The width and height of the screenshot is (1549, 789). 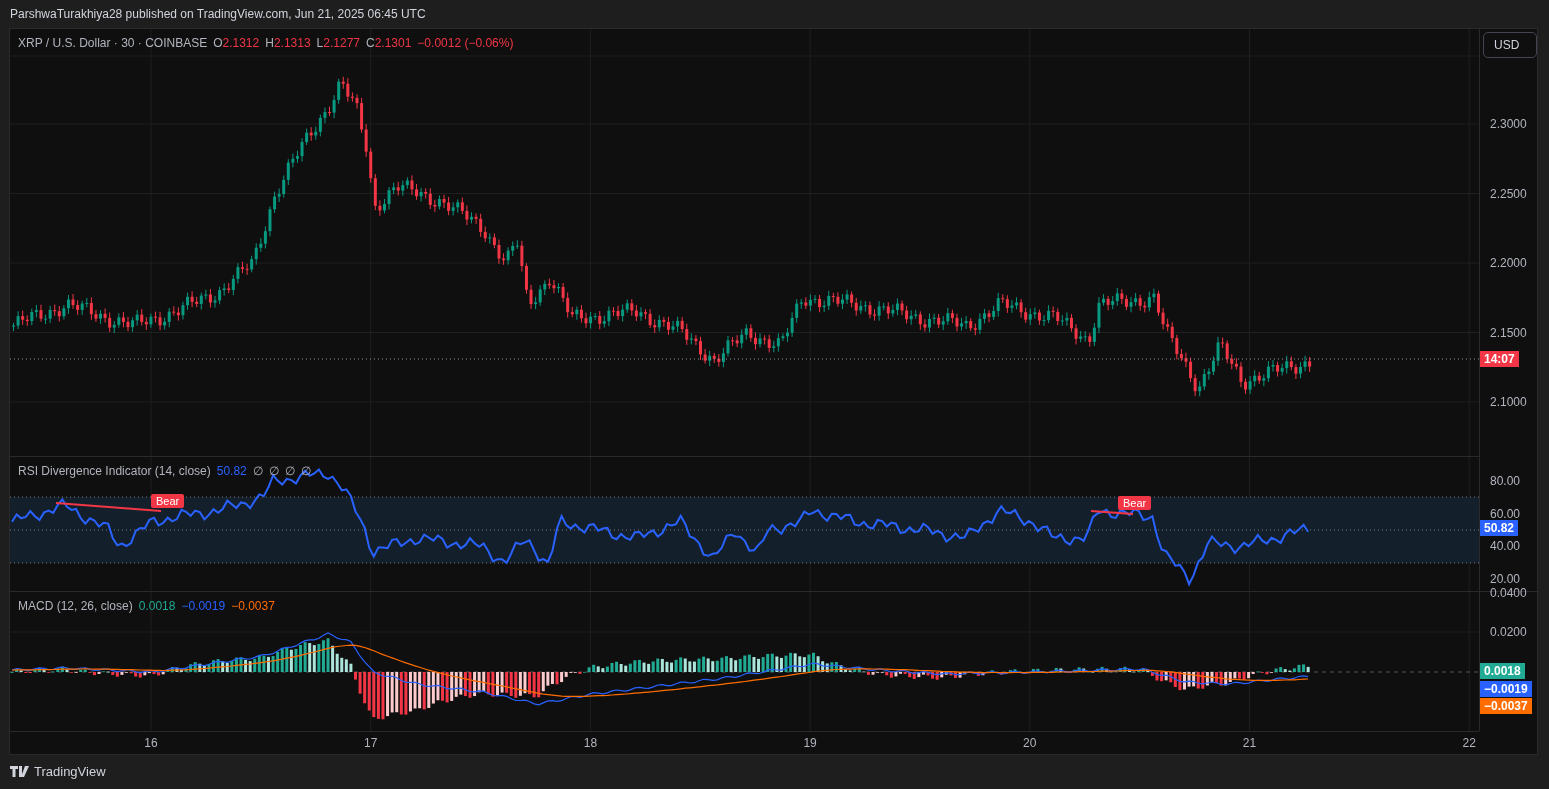 What do you see at coordinates (1508, 124) in the screenshot?
I see `price-axis-label: 2.3000` at bounding box center [1508, 124].